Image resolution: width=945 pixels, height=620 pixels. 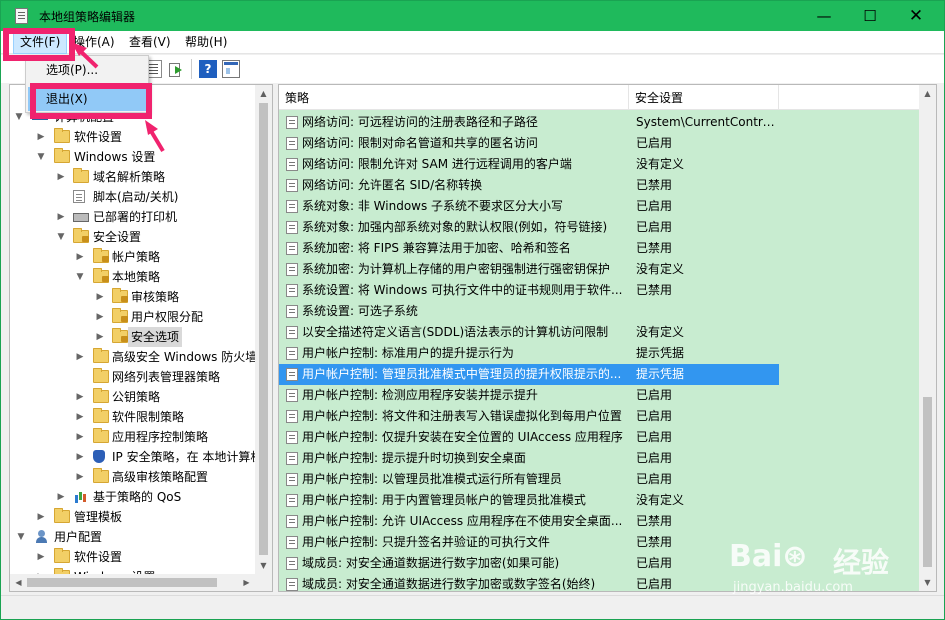 What do you see at coordinates (793, 587) in the screenshot?
I see `watermark-url: jingyan.baidu.com` at bounding box center [793, 587].